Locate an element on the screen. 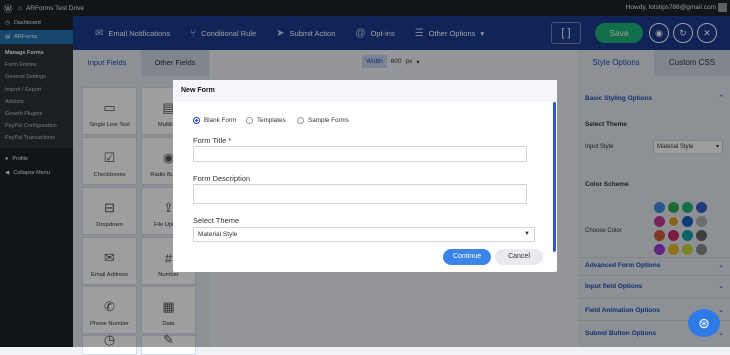 The height and width of the screenshot is (355, 730). continue-button: Continue is located at coordinates (467, 257).